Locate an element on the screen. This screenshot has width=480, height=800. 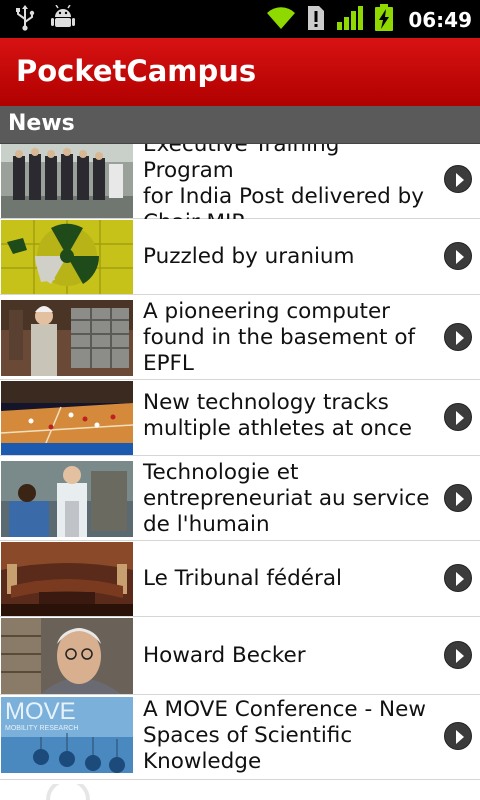
news-title: Puzzled by uranium is located at coordinates (249, 256).